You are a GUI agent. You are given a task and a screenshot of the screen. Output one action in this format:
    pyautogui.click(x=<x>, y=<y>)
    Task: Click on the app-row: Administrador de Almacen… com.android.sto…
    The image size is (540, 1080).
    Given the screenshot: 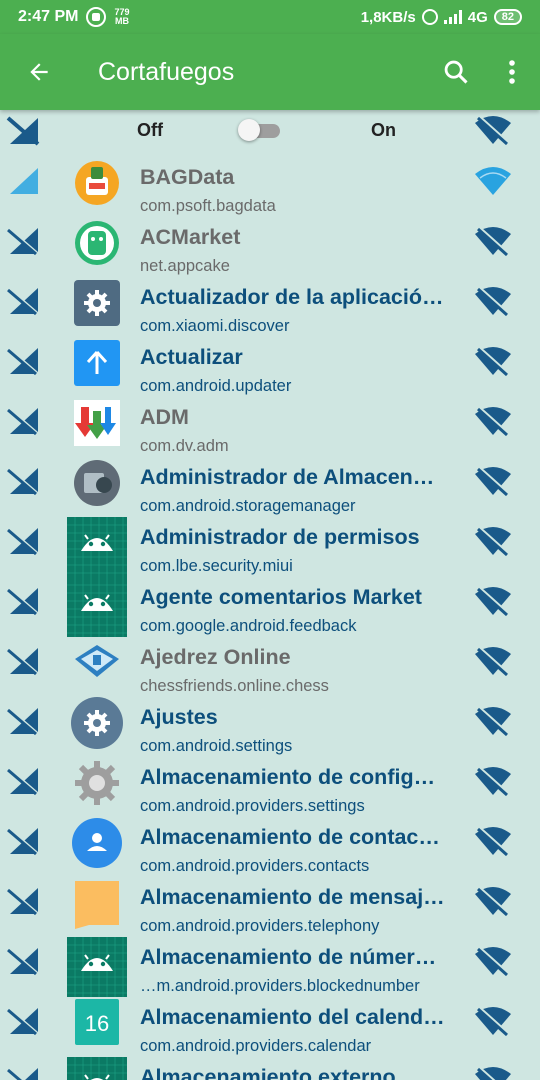 What is the action you would take?
    pyautogui.click(x=270, y=482)
    